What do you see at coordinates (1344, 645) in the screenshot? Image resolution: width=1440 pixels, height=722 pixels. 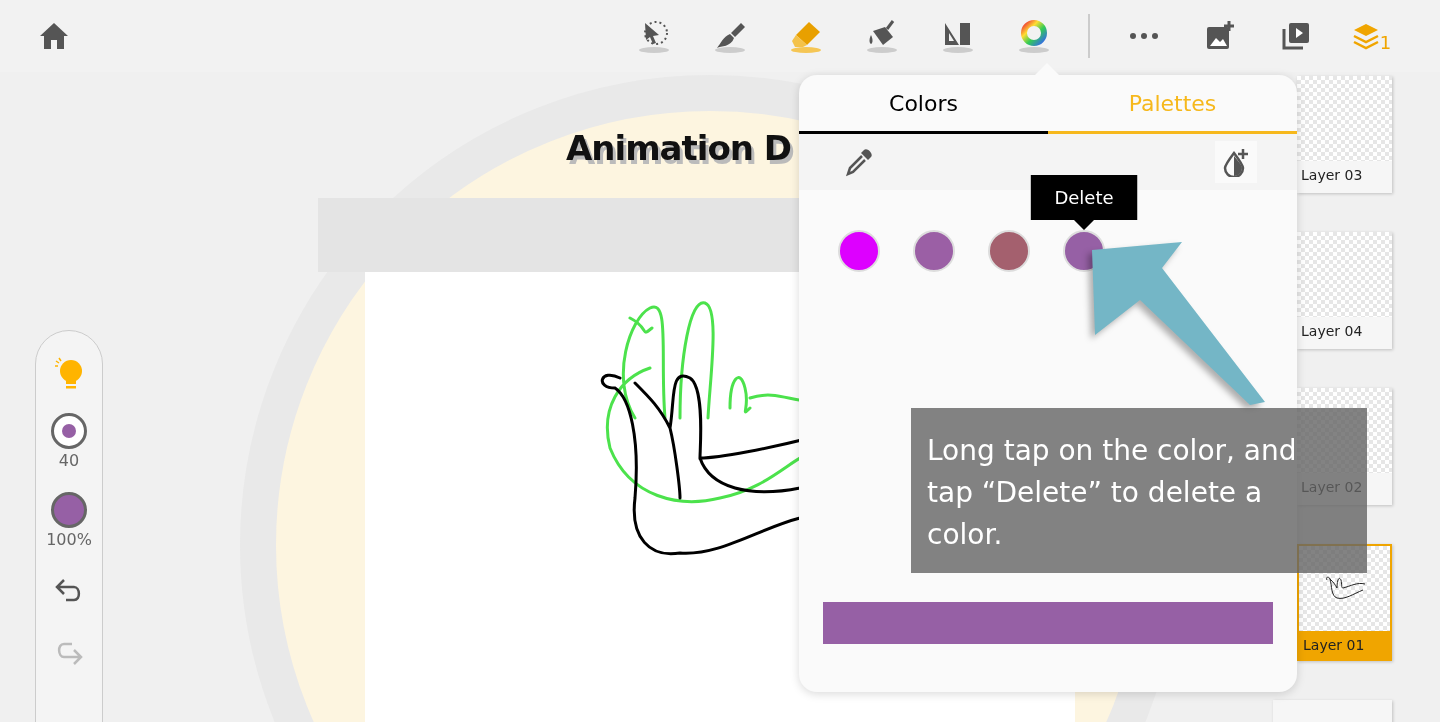 I see `layer-name: Layer 01` at bounding box center [1344, 645].